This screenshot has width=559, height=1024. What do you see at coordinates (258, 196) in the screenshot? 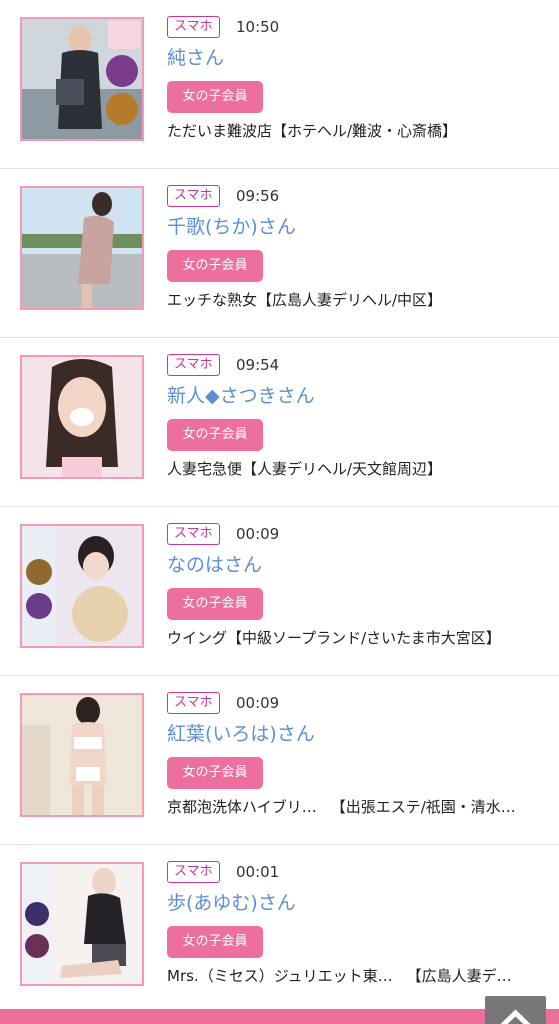
I see `post-time: 09:56` at bounding box center [258, 196].